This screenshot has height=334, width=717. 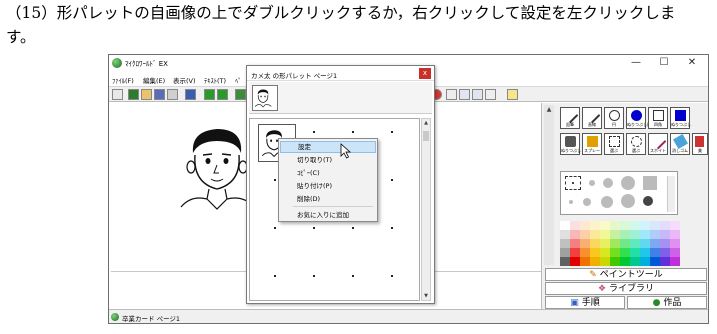 What do you see at coordinates (209, 94) in the screenshot?
I see `back-arrow-icon` at bounding box center [209, 94].